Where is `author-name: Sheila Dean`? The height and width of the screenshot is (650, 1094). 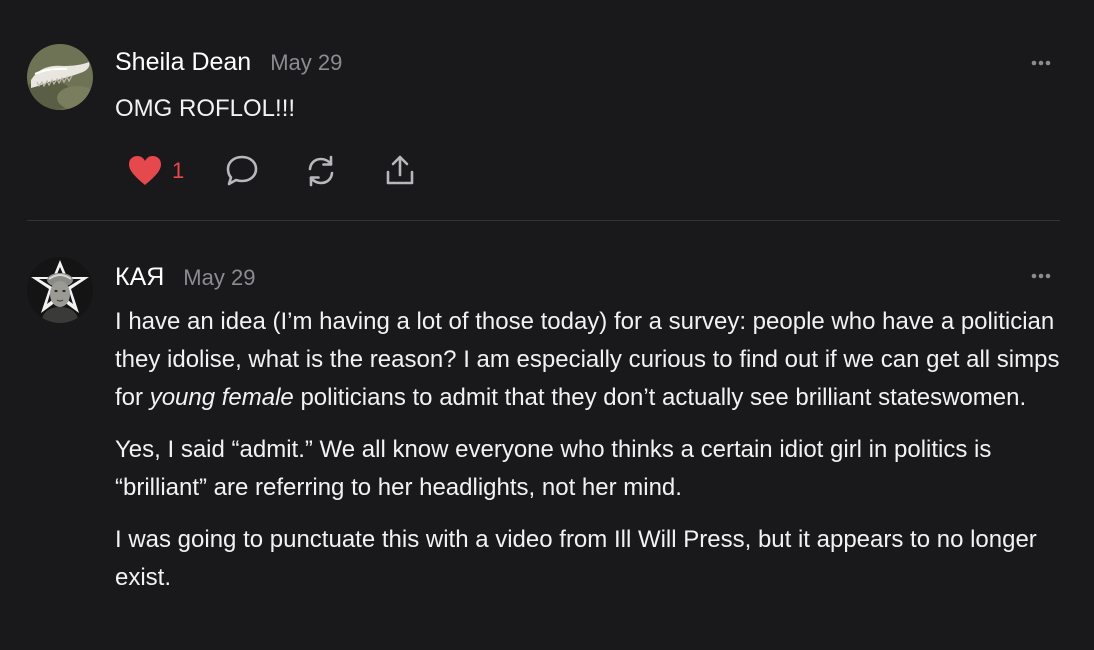
author-name: Sheila Dean is located at coordinates (183, 62).